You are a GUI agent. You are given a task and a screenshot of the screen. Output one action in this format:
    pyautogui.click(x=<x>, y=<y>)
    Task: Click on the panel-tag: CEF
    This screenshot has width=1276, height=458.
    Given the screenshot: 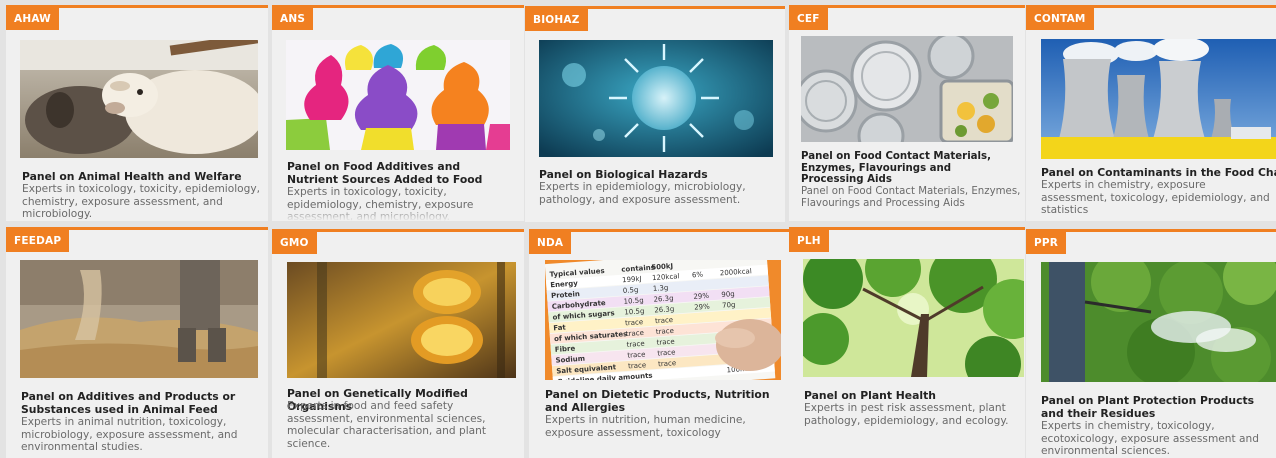 What is the action you would take?
    pyautogui.click(x=808, y=19)
    